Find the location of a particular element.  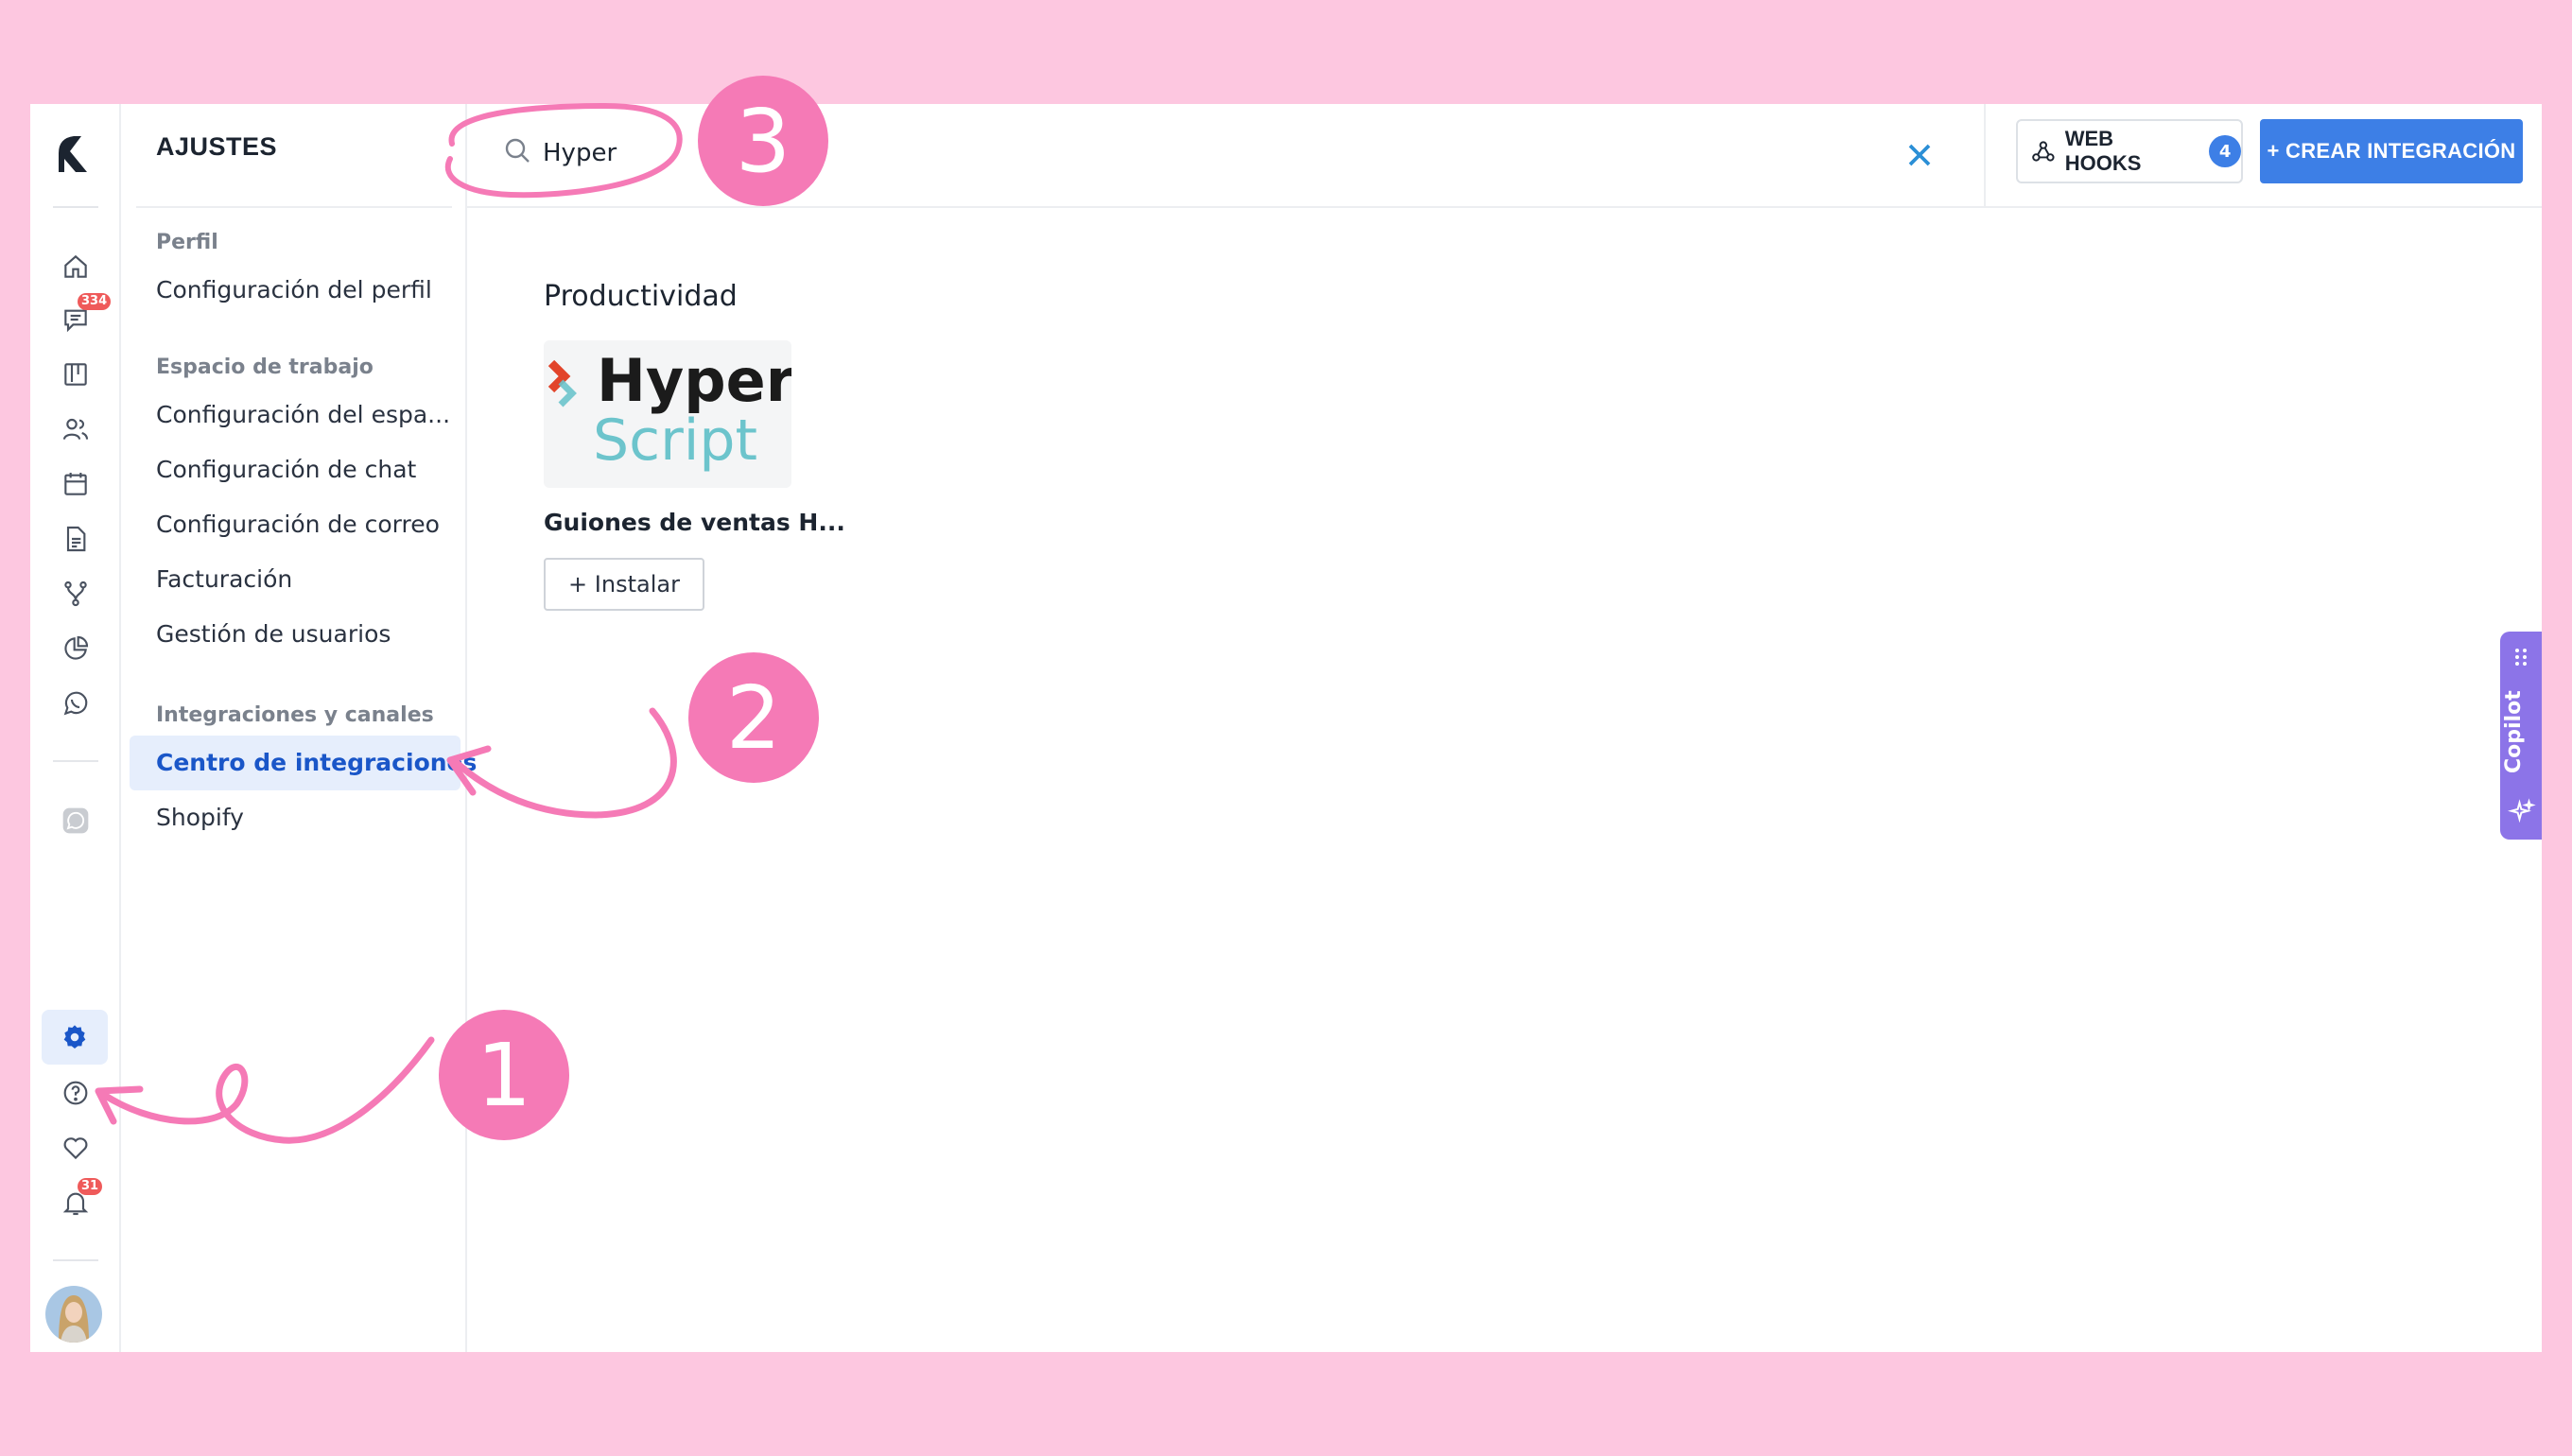

step-1-marker: 1 is located at coordinates (504, 1075).